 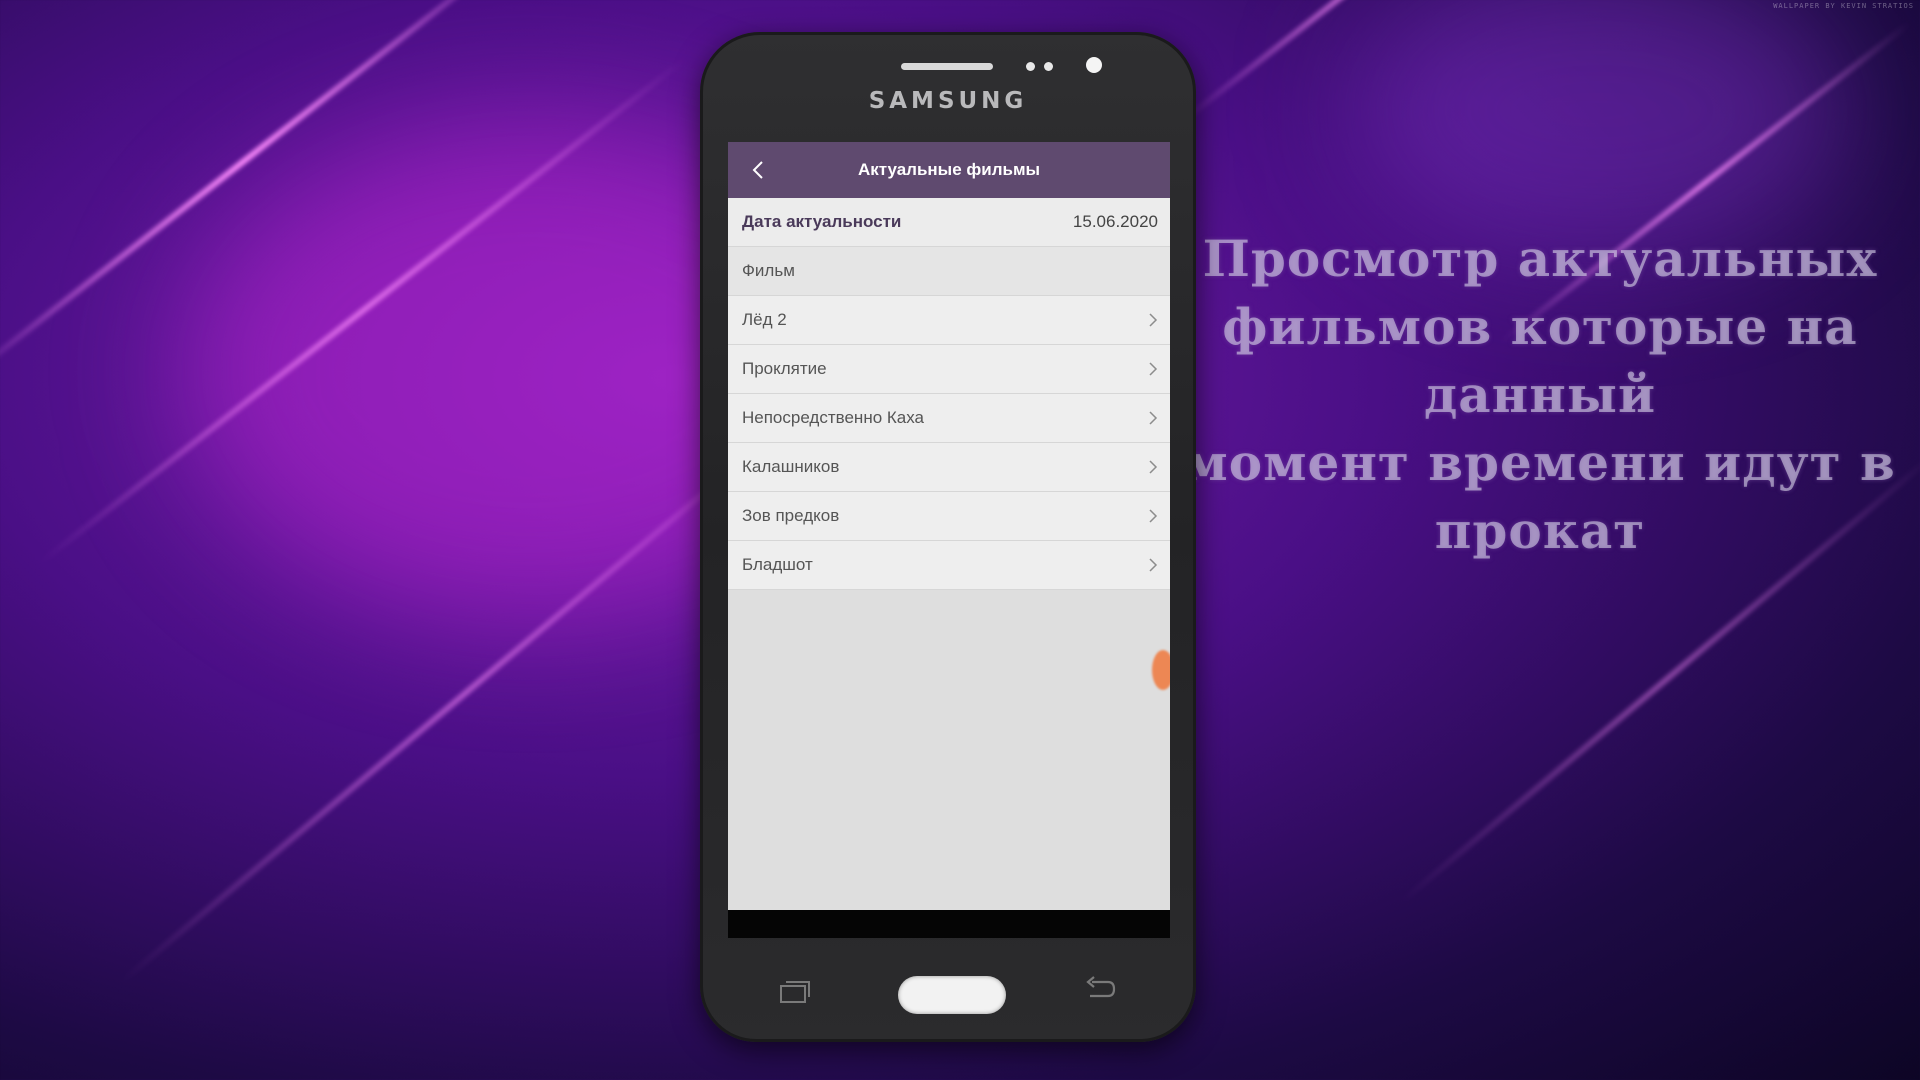 I want to click on back-arrow-icon, so click(x=1101, y=987).